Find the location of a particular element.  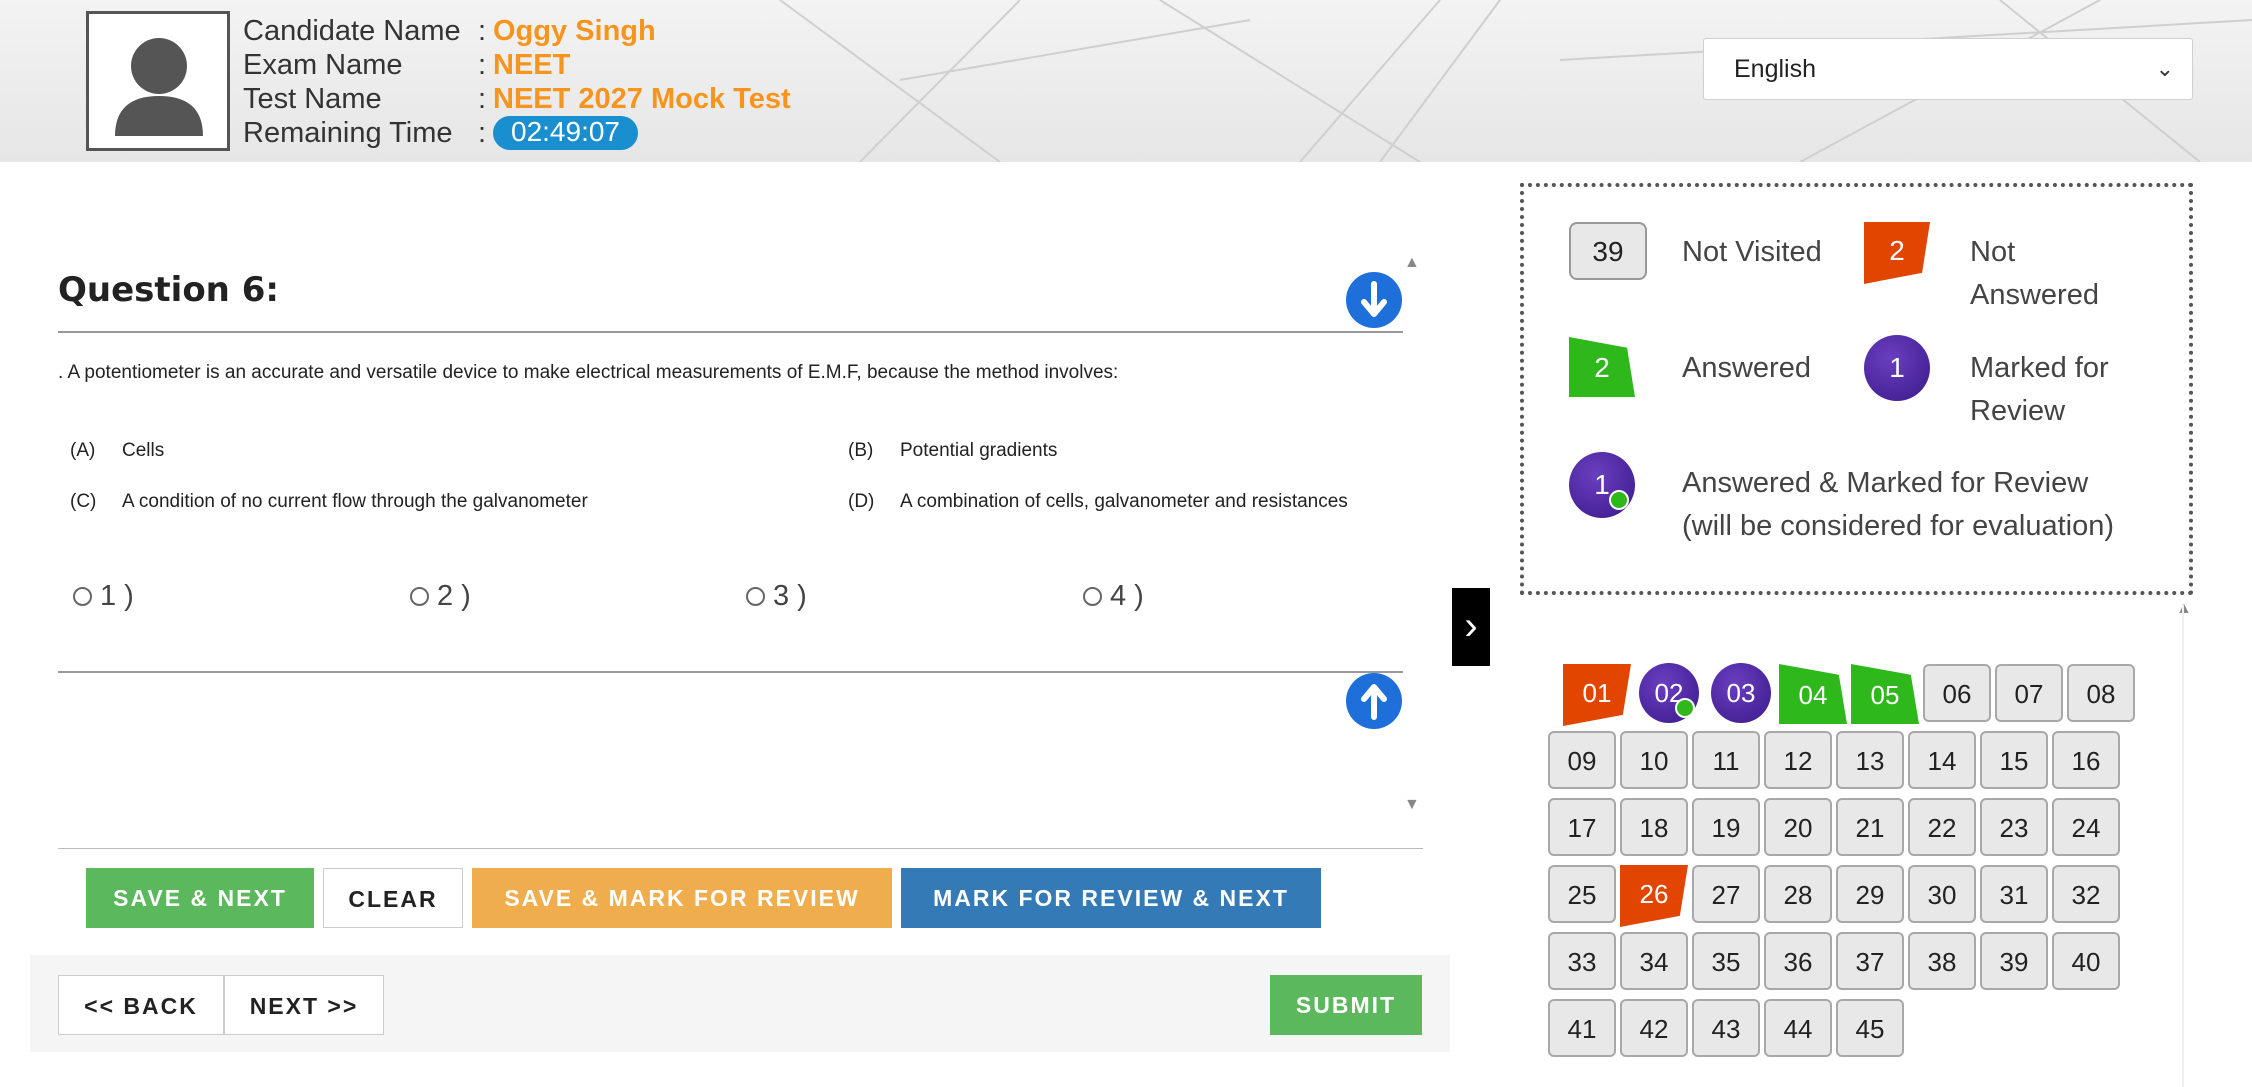

palette-question-29: 29 is located at coordinates (1870, 894).